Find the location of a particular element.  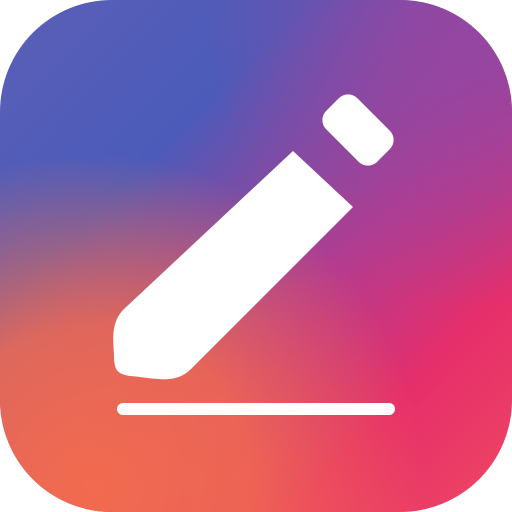

writing-line is located at coordinates (256, 409).